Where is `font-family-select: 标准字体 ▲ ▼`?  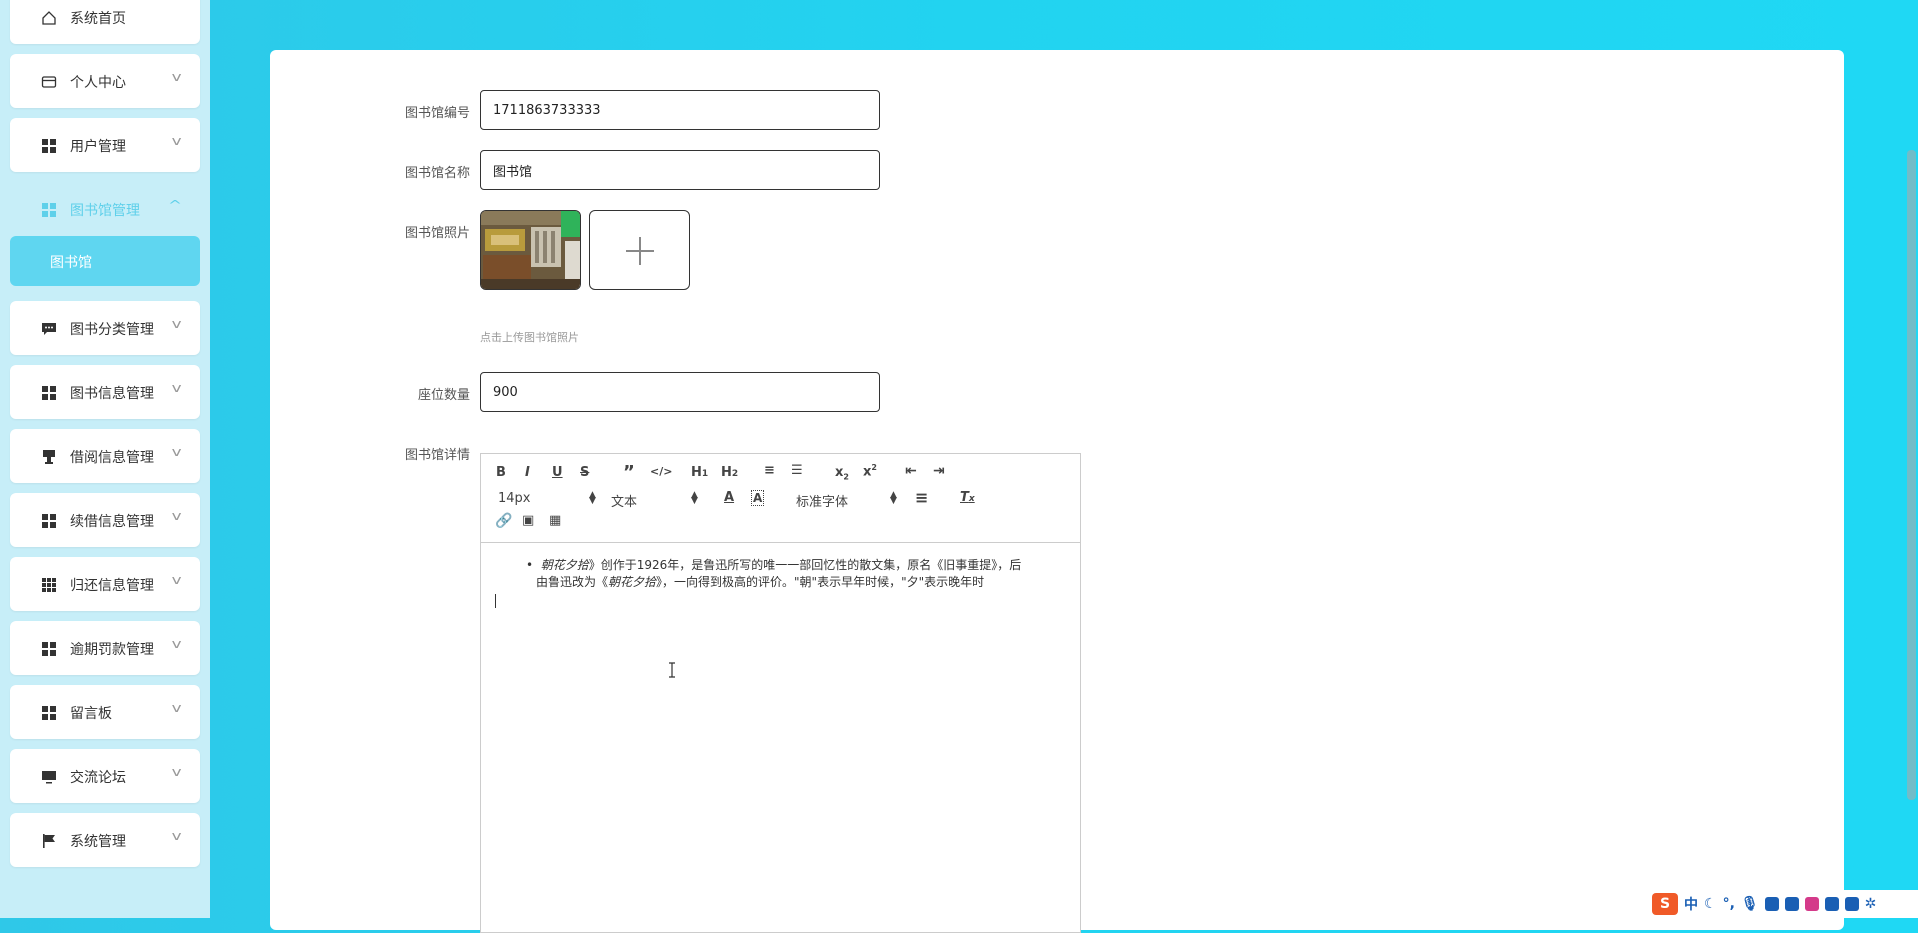
font-family-select: 标准字体 ▲ ▼ is located at coordinates (846, 500).